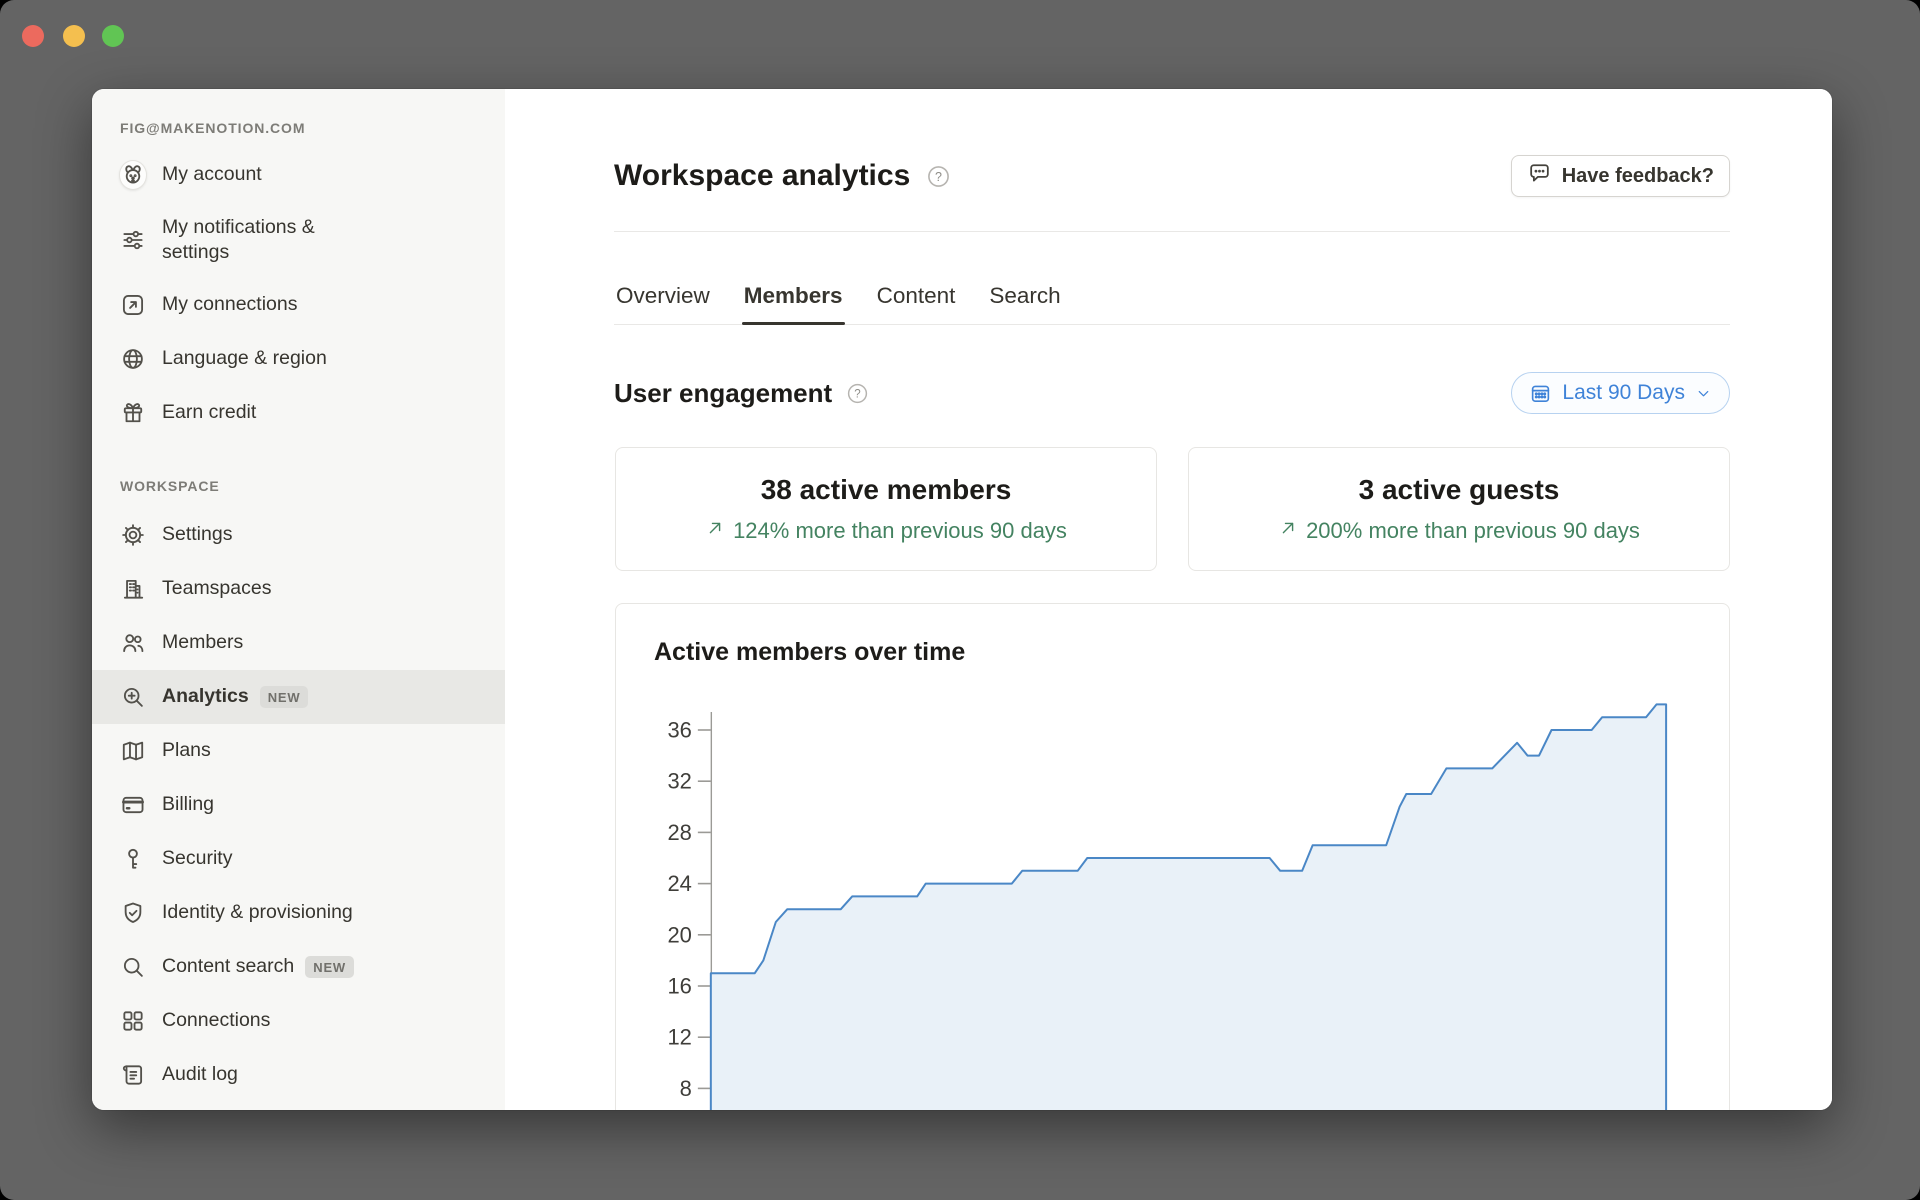 The width and height of the screenshot is (1920, 1200). I want to click on sliders-icon, so click(133, 240).